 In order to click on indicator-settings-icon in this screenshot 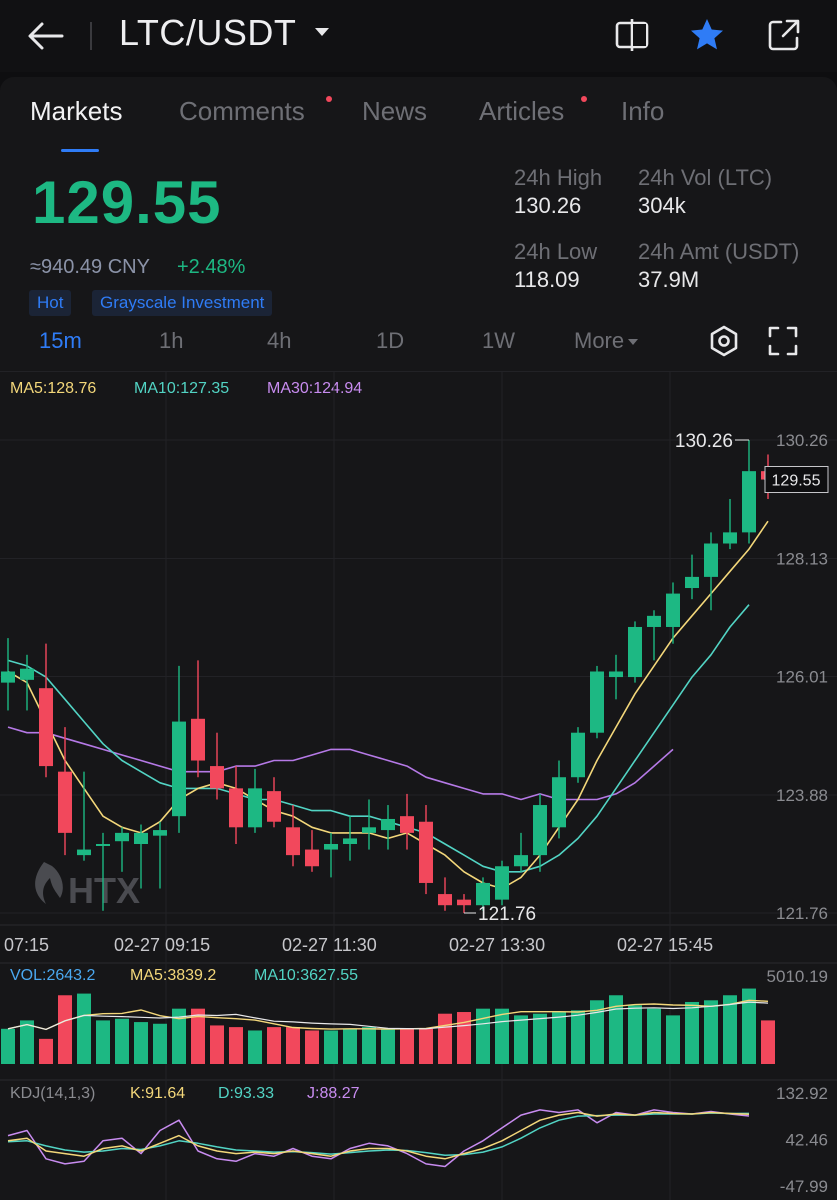, I will do `click(724, 341)`.